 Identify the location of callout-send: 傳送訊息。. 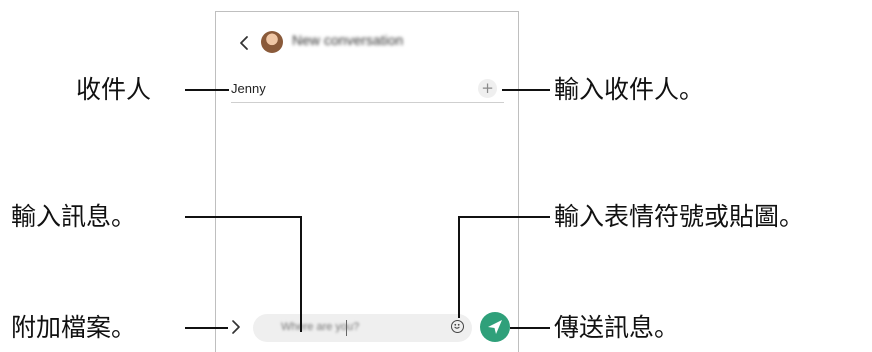
(617, 327).